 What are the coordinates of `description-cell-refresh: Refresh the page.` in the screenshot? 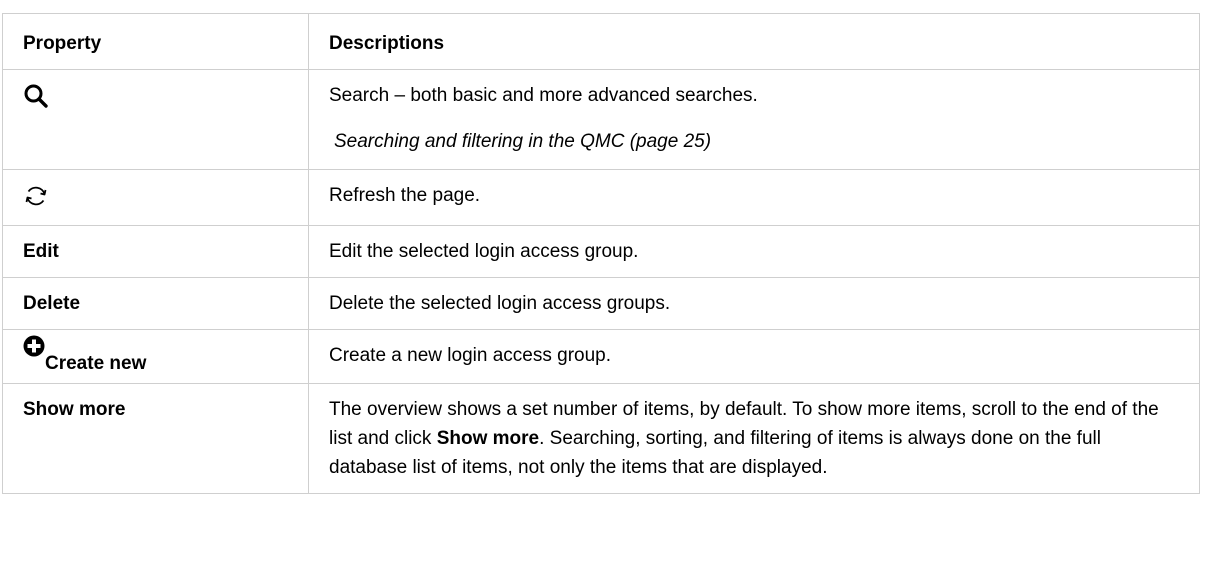 It's located at (754, 197).